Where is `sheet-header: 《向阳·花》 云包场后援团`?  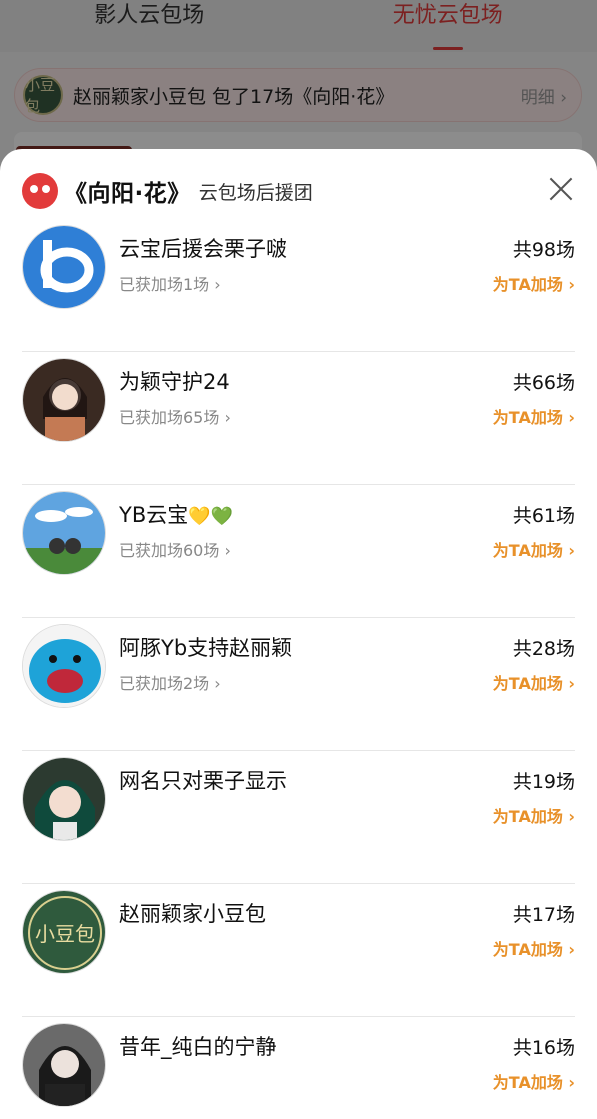 sheet-header: 《向阳·花》 云包场后援团 is located at coordinates (299, 191).